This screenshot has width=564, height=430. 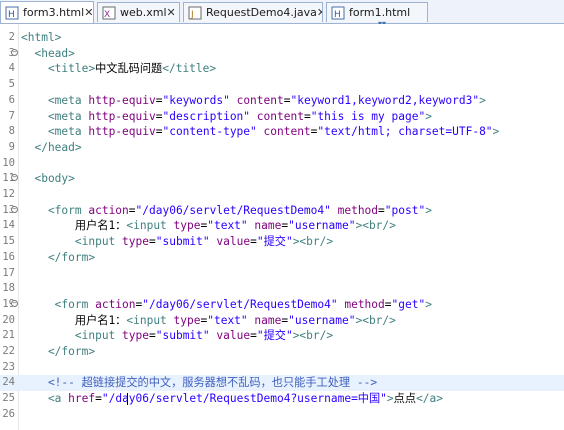 I want to click on code-token: 中文乱码问题, so click(x=129, y=69).